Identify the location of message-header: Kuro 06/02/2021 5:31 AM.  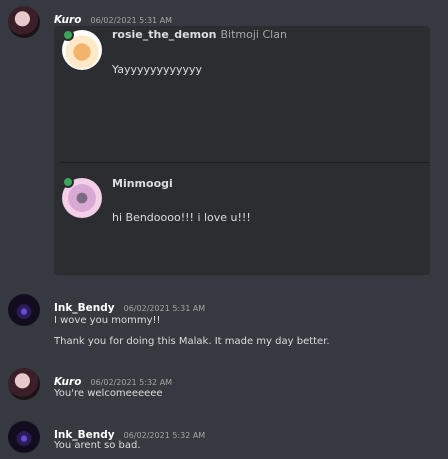
(113, 17).